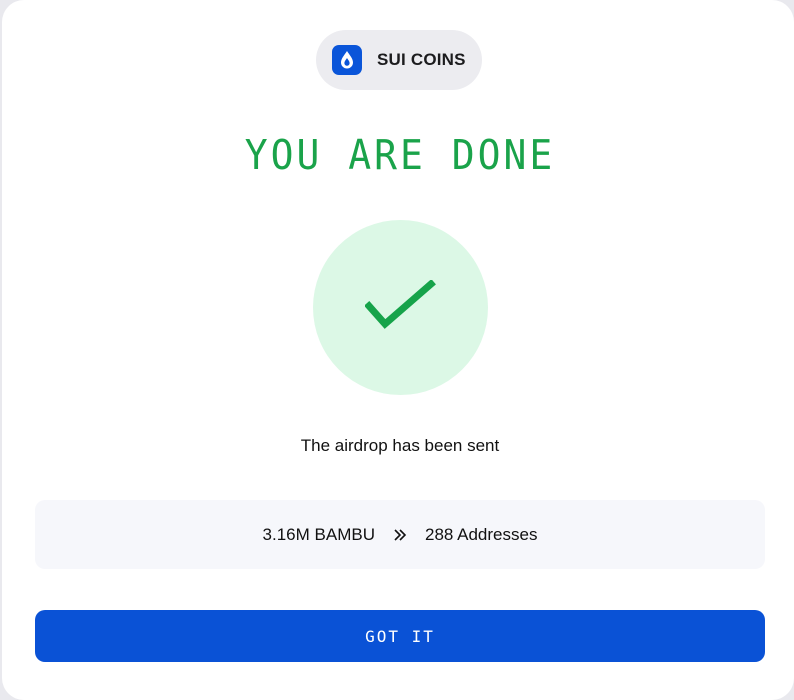  What do you see at coordinates (400, 304) in the screenshot?
I see `checkmark-icon` at bounding box center [400, 304].